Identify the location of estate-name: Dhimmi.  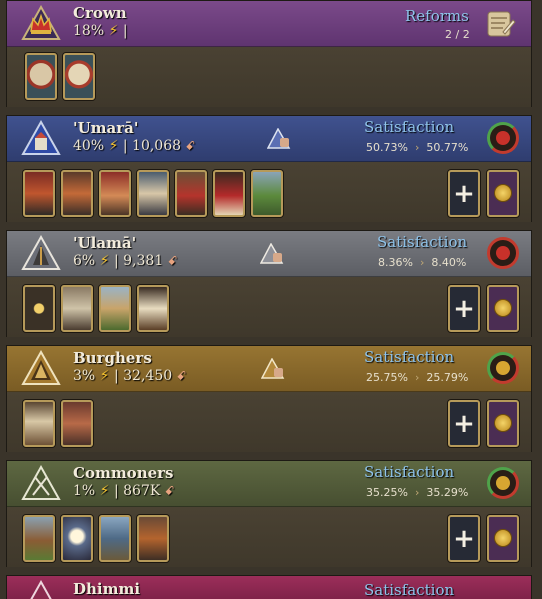
(107, 589).